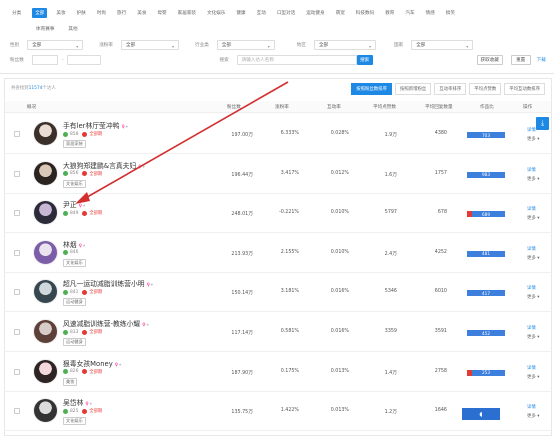 The height and width of the screenshot is (436, 554). What do you see at coordinates (116, 365) in the screenshot?
I see `gender-icon: ♀` at bounding box center [116, 365].